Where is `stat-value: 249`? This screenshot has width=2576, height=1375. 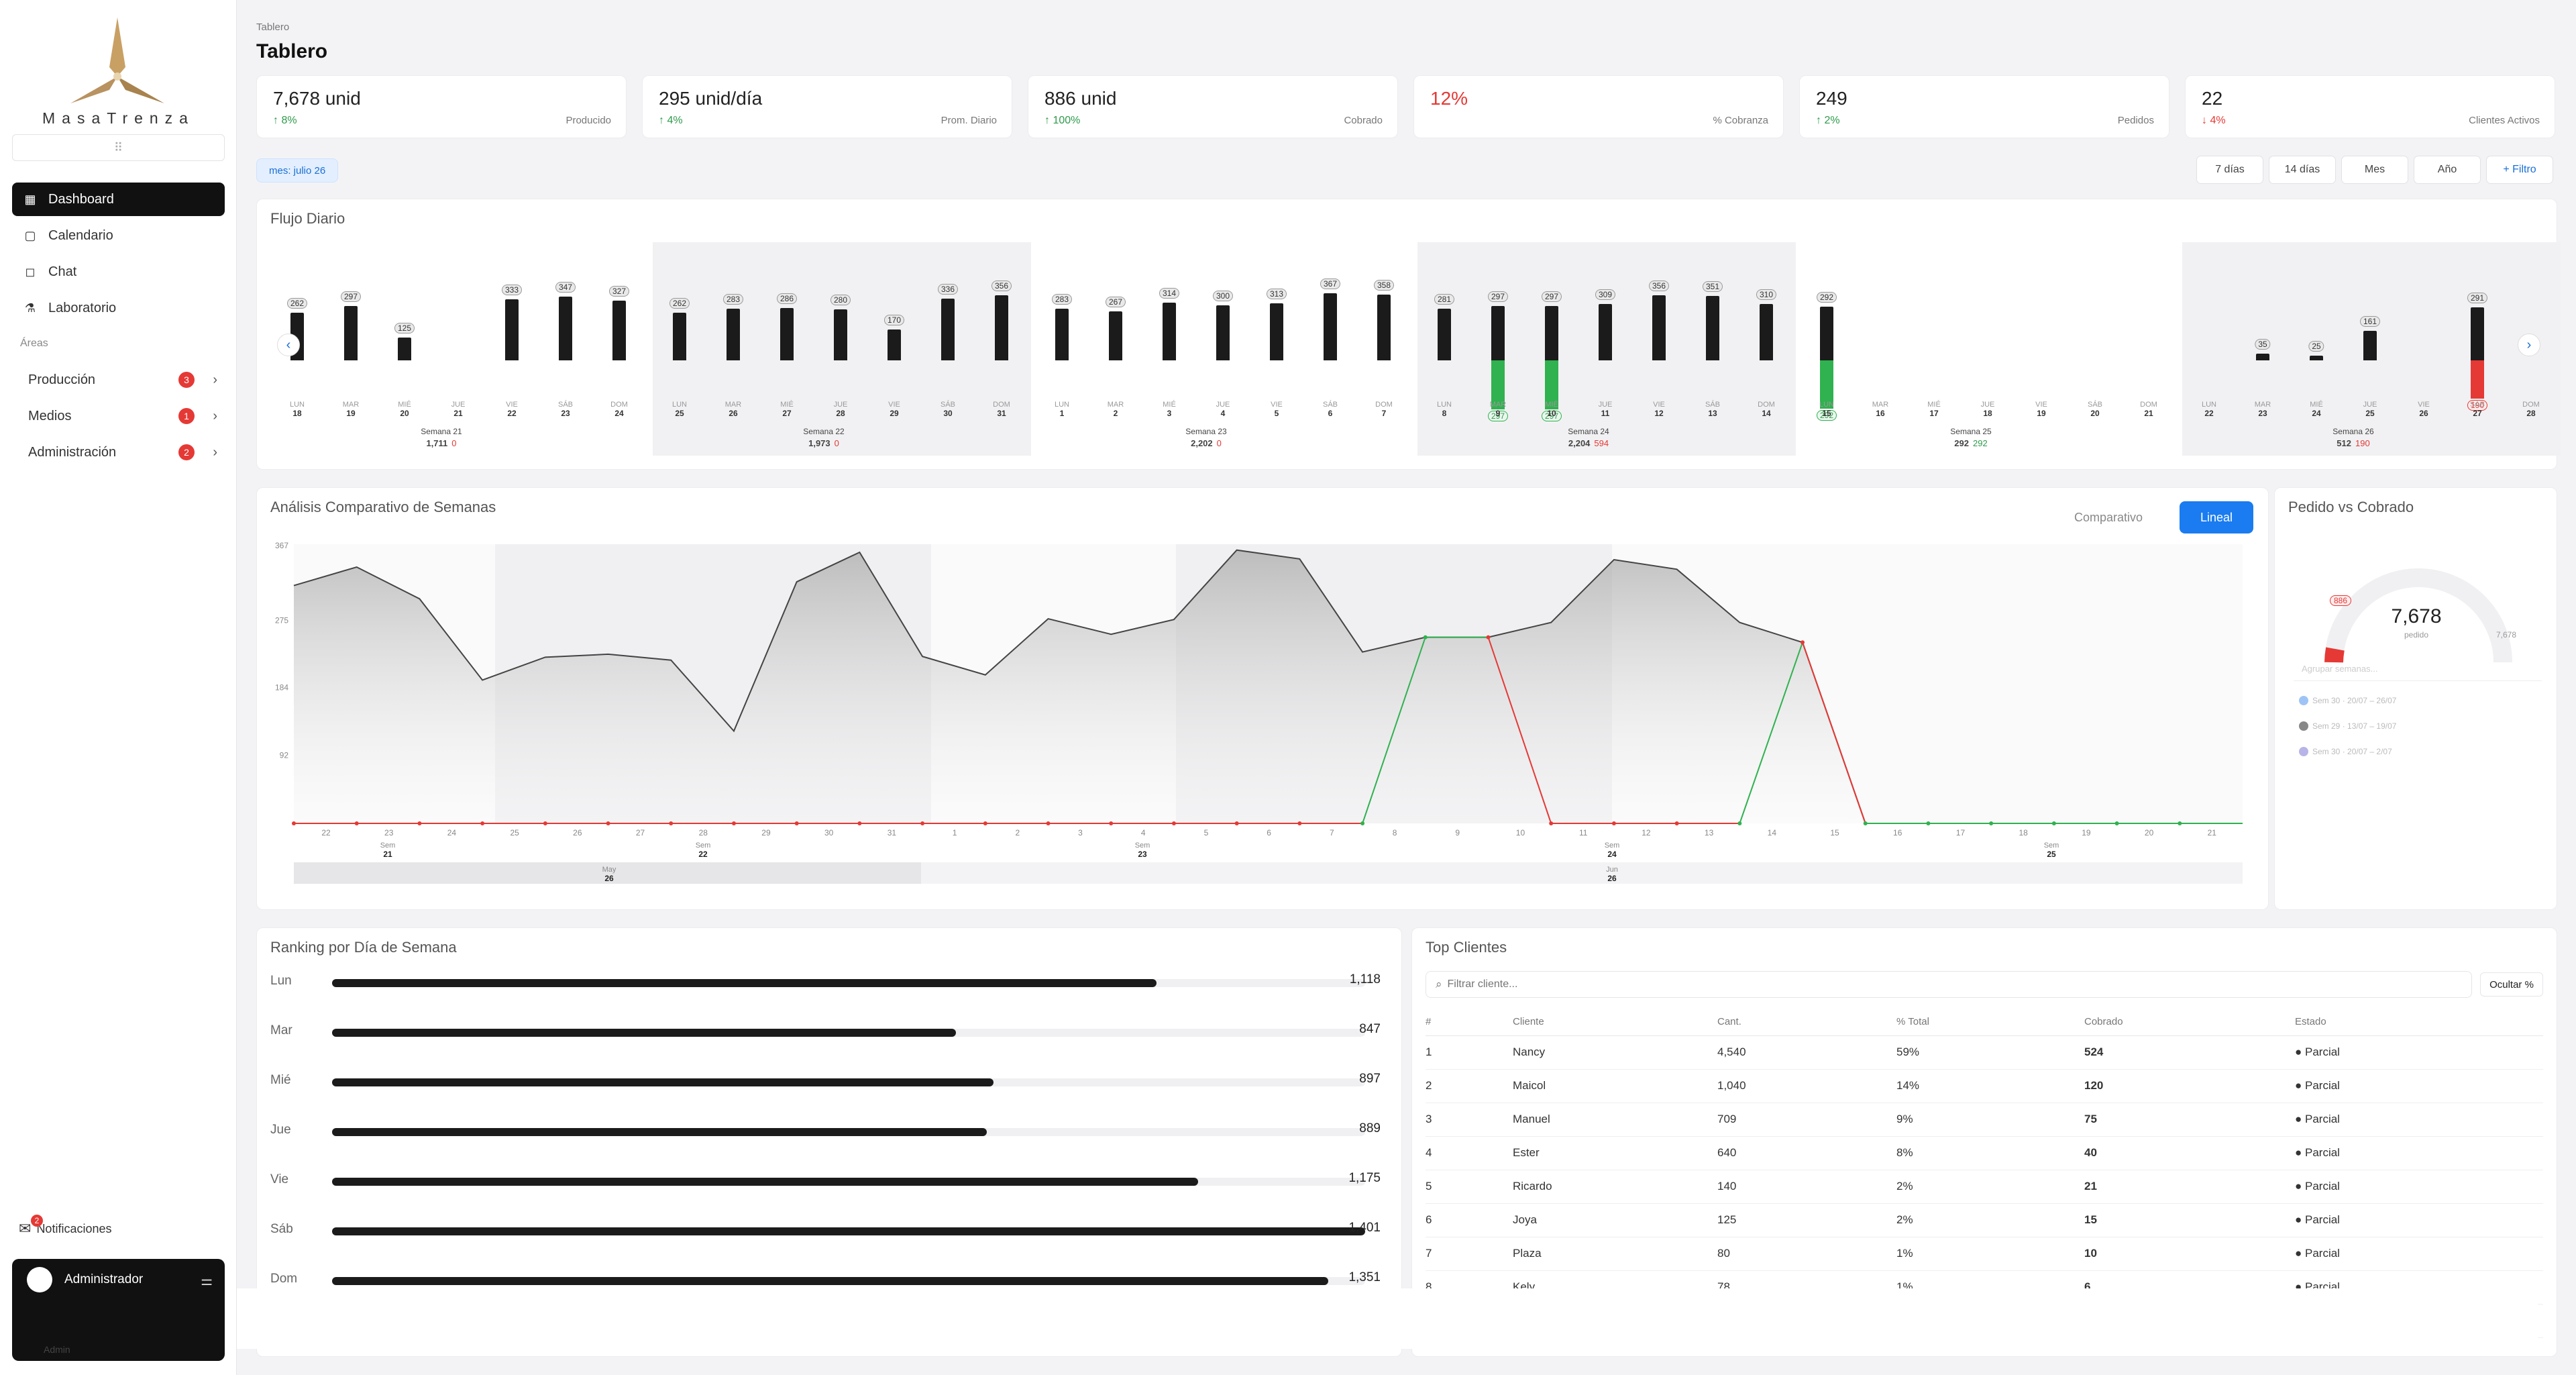
stat-value: 249 is located at coordinates (1831, 99).